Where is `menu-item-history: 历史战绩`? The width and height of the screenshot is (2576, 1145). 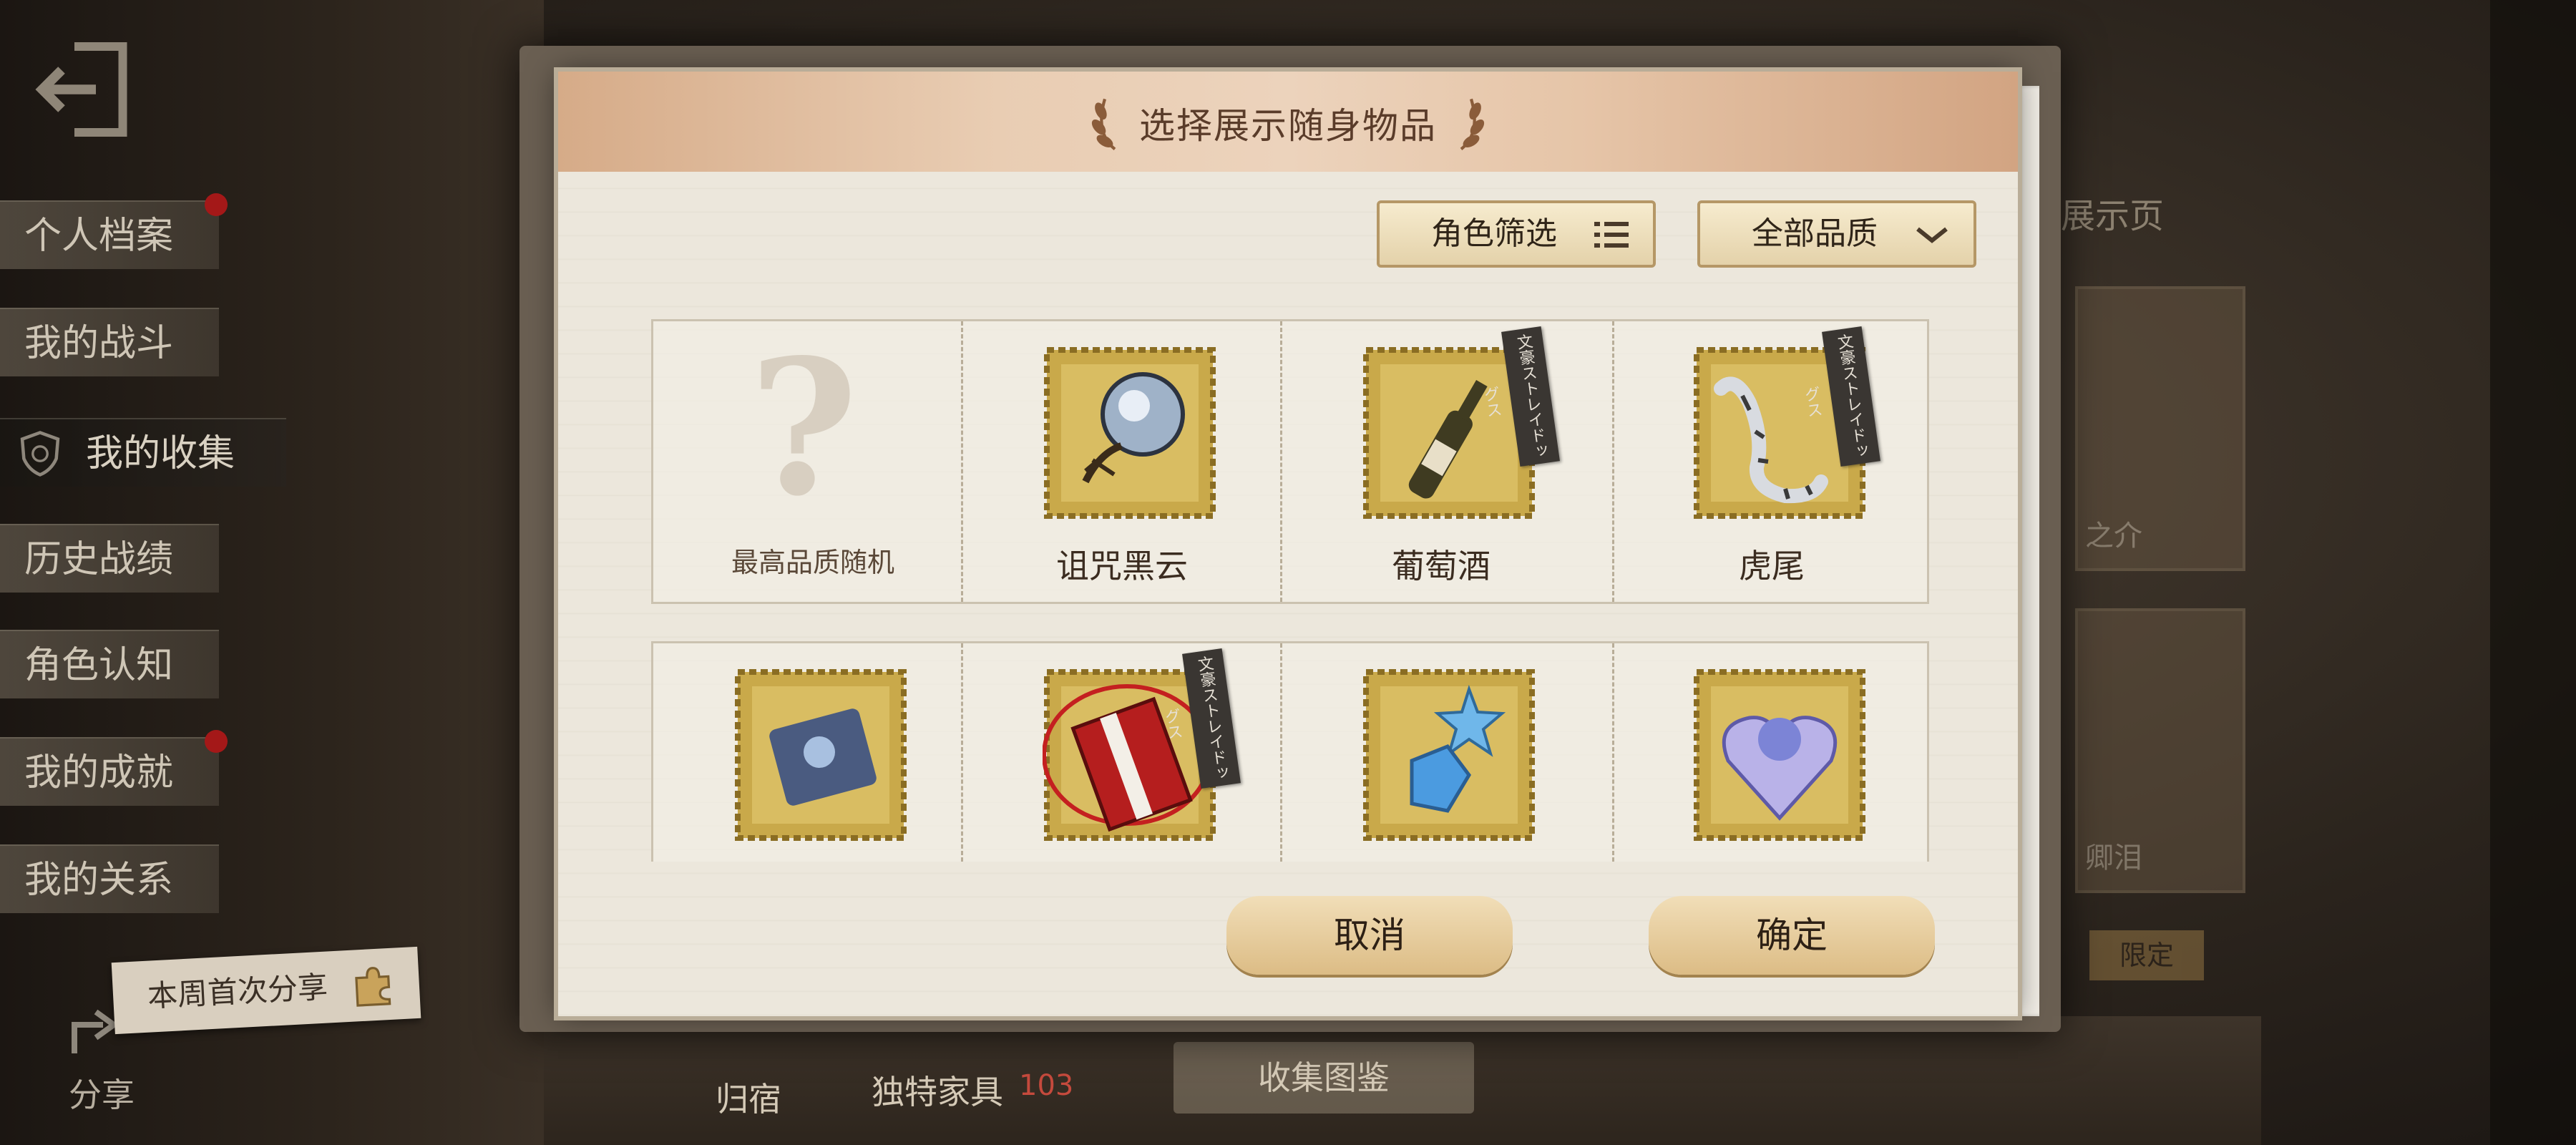 menu-item-history: 历史战绩 is located at coordinates (109, 558).